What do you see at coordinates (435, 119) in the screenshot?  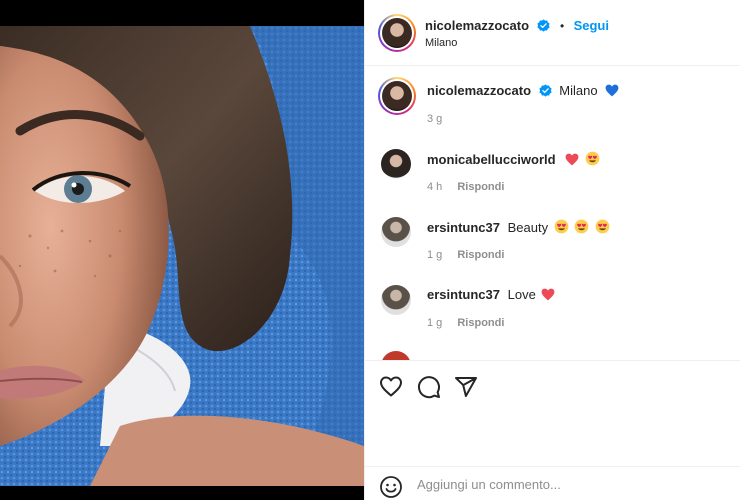 I see `caption-time: 3 g` at bounding box center [435, 119].